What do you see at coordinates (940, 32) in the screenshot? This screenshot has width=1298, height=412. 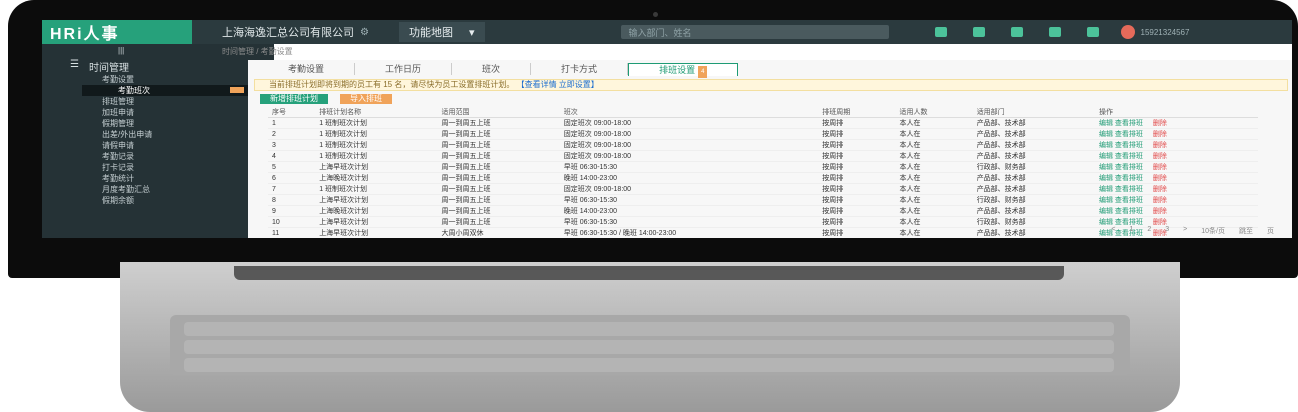 I see `message-icon` at bounding box center [940, 32].